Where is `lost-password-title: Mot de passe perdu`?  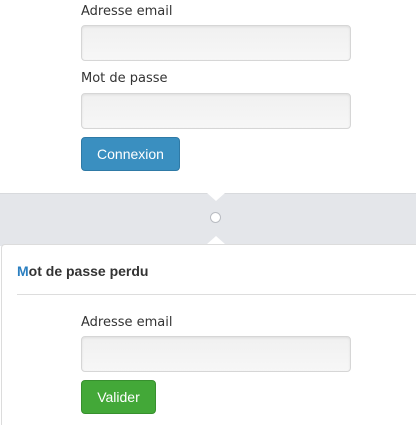
lost-password-title: Mot de passe perdu is located at coordinates (82, 271).